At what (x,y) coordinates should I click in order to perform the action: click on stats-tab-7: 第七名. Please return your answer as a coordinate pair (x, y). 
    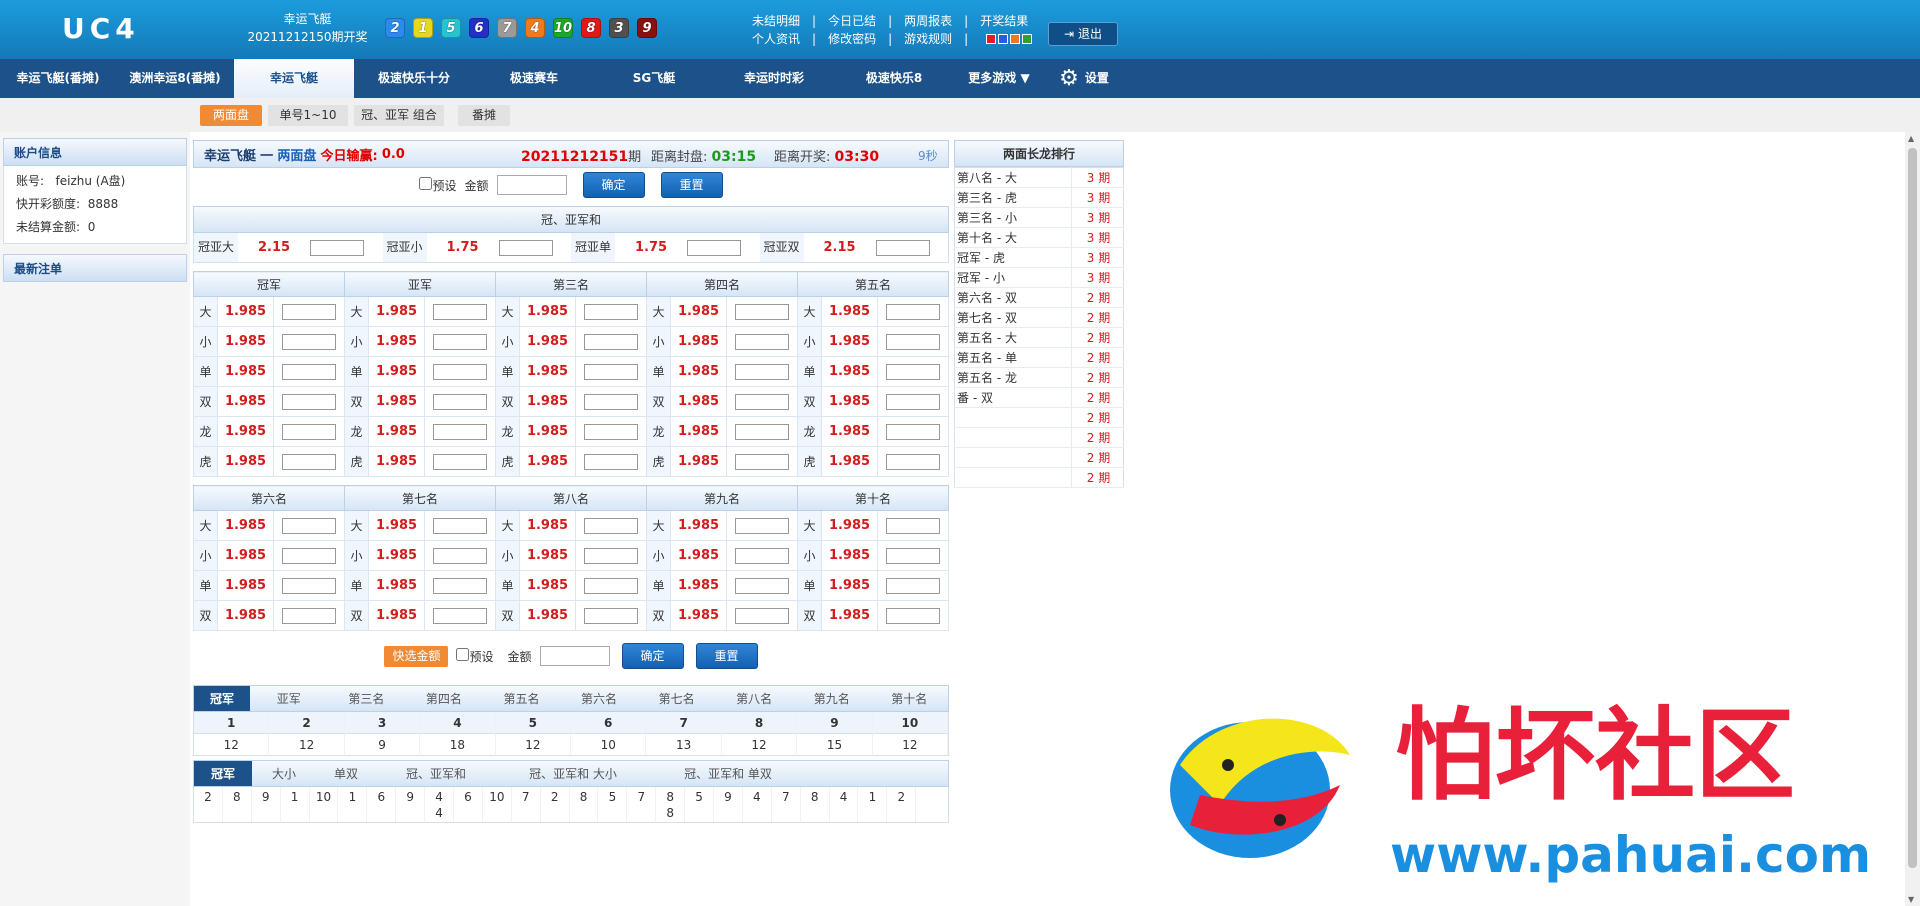
    Looking at the image, I should click on (677, 698).